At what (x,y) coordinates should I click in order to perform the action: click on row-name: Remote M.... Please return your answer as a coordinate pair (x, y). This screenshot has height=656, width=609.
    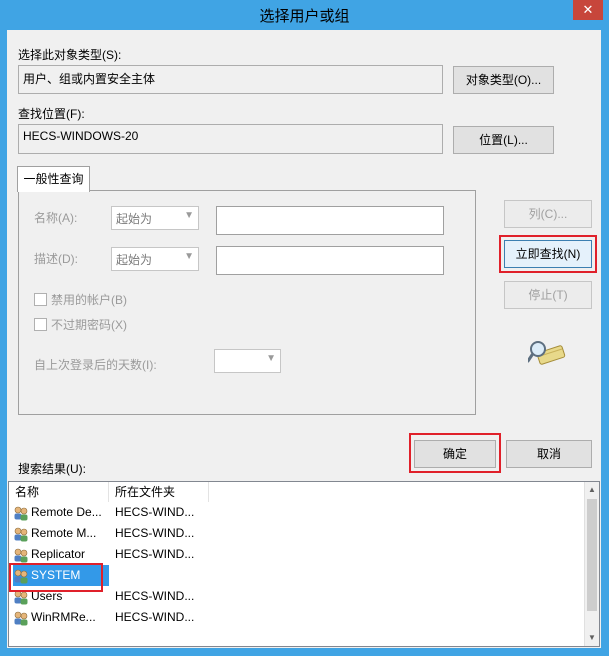
    Looking at the image, I should click on (64, 533).